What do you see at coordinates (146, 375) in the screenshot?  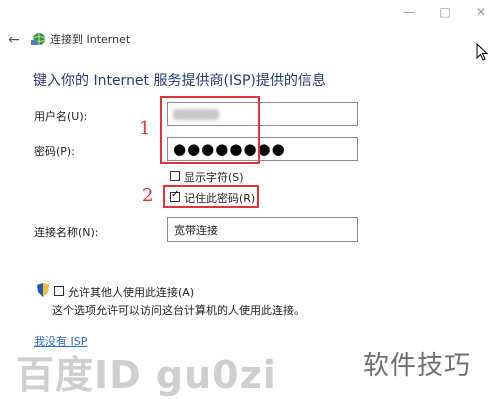 I see `watermark-left: 百度ID gu0zi` at bounding box center [146, 375].